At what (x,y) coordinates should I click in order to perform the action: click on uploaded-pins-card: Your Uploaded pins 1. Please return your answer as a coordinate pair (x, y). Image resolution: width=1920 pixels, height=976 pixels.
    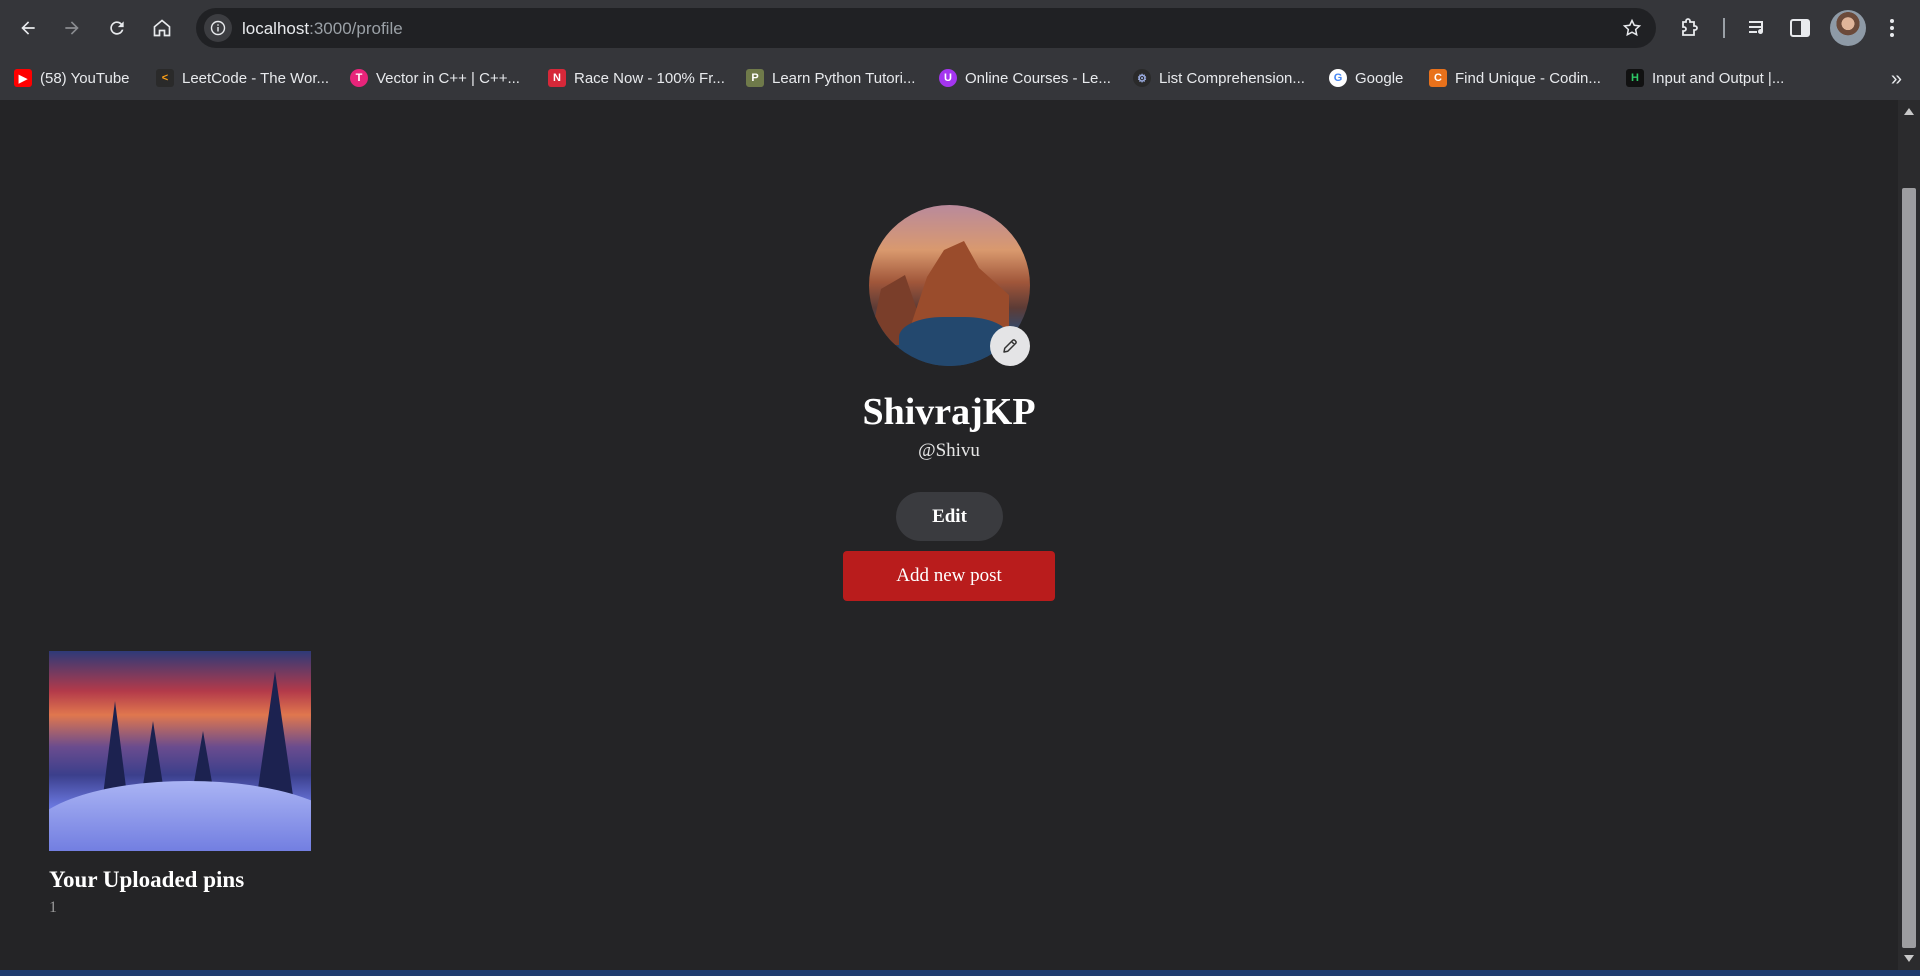
    Looking at the image, I should click on (180, 784).